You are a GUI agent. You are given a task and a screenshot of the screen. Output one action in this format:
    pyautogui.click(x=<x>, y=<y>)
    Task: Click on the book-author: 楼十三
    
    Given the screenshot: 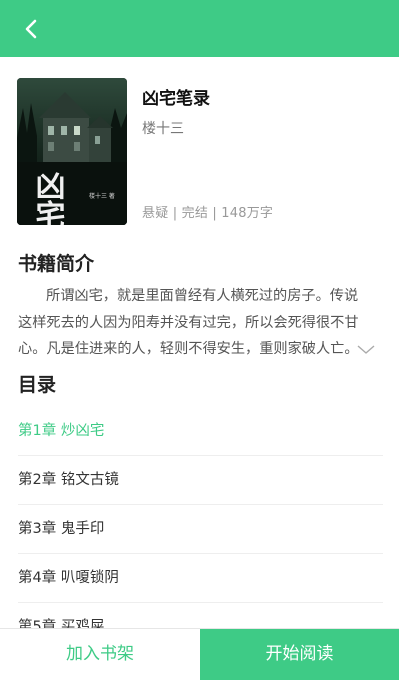 What is the action you would take?
    pyautogui.click(x=163, y=128)
    